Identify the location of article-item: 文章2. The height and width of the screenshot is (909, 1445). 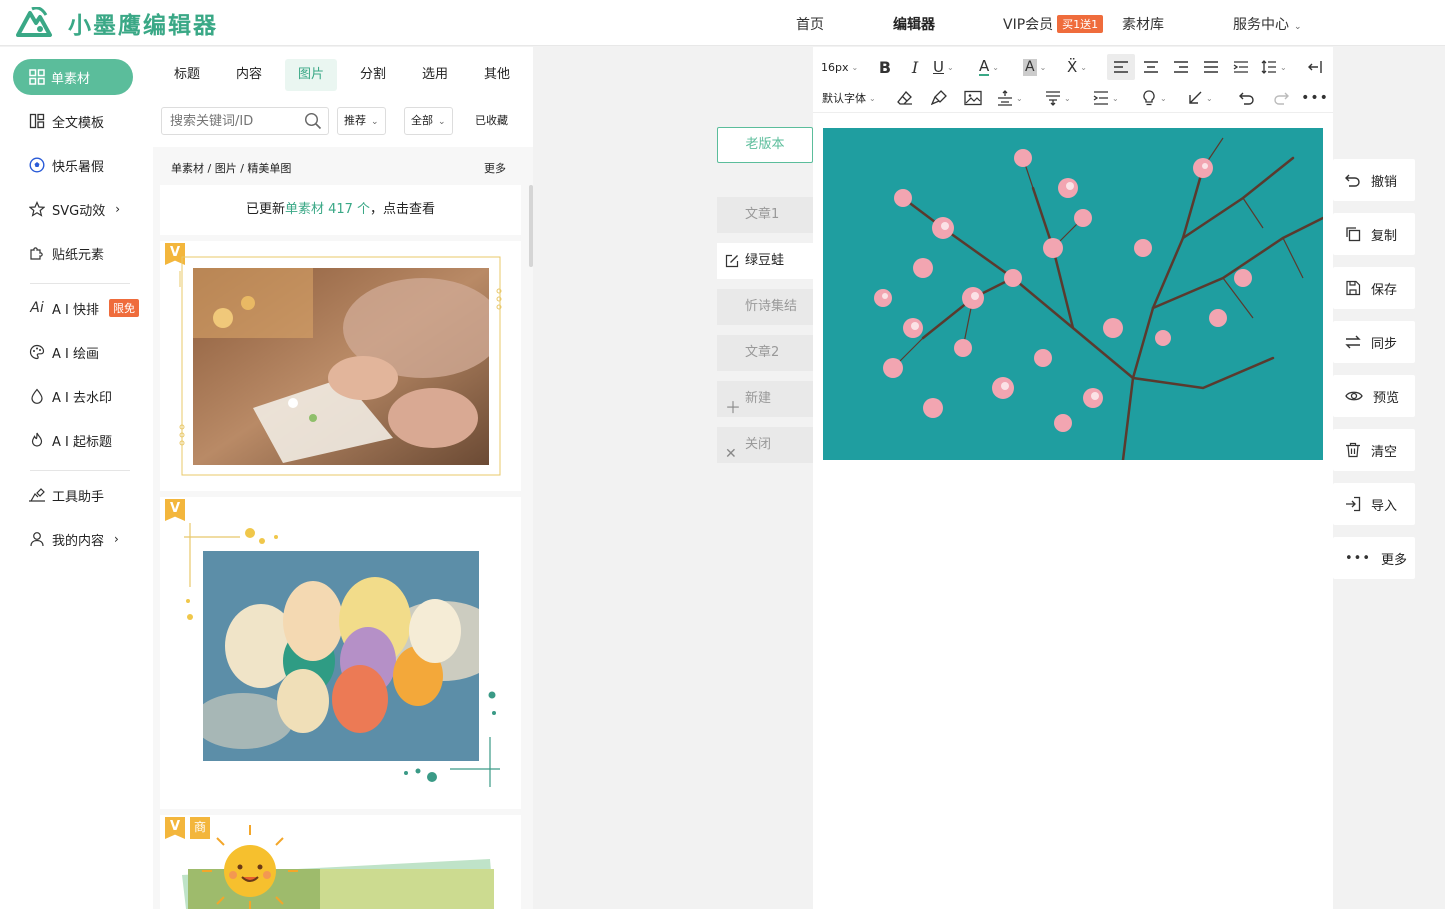
(765, 353).